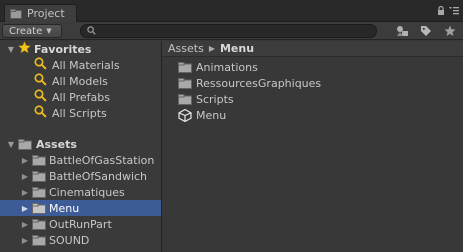  I want to click on tab-bar: Project, so click(231, 11).